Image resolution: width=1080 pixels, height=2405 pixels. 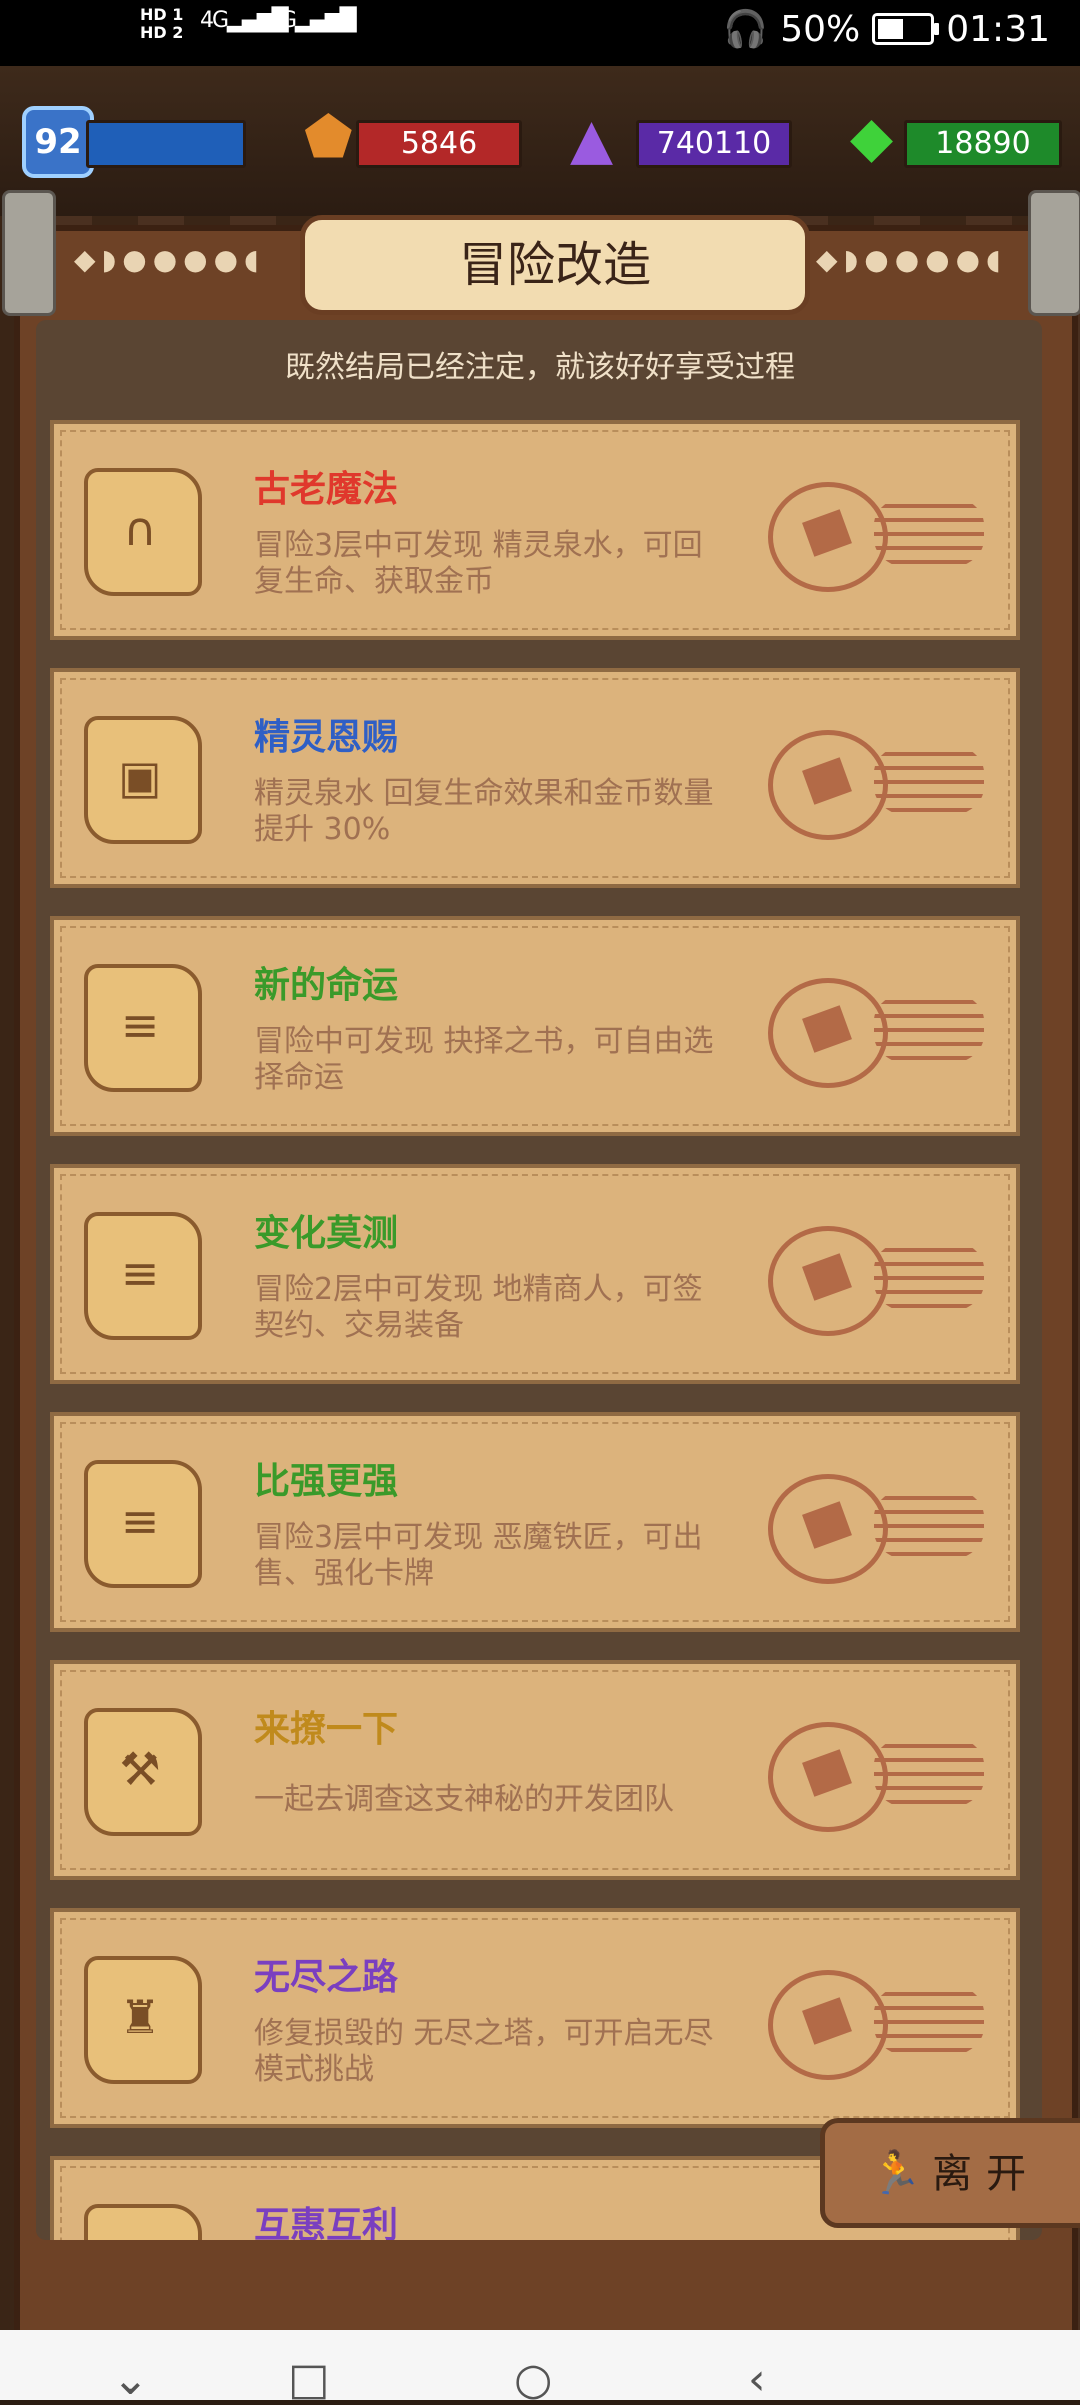 I want to click on upgrade-card: ⚒ 来撩一下 一起去调查这支神秘的开发团队, so click(x=535, y=1770).